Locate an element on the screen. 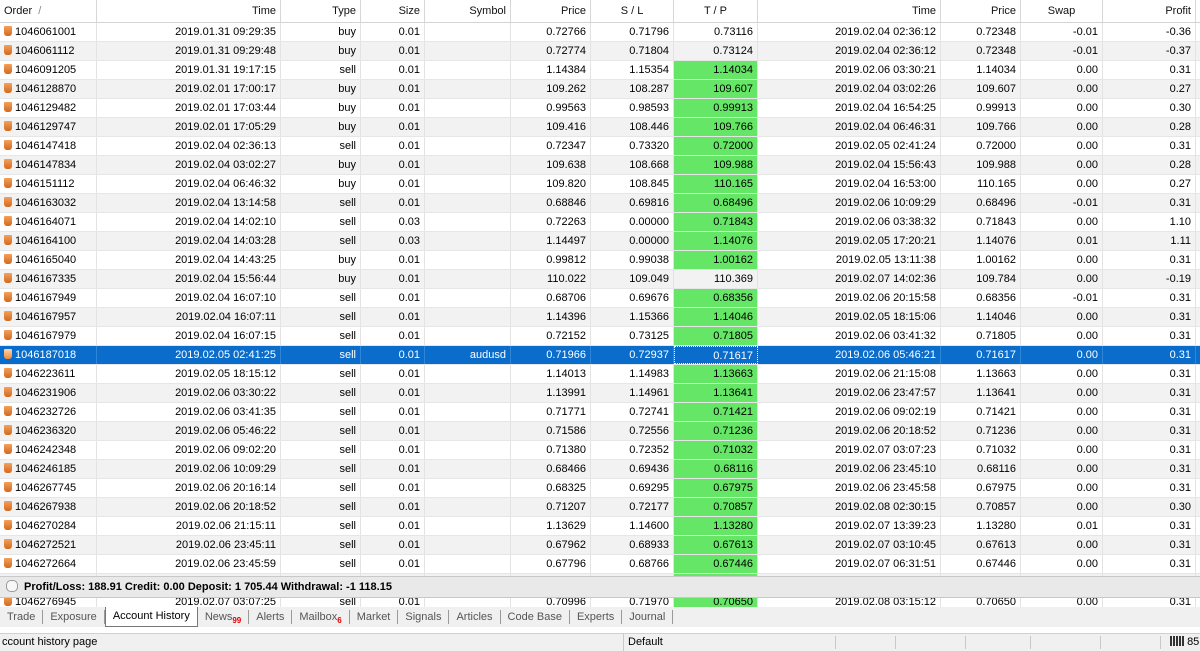  cell-tp: 0.71032 is located at coordinates (716, 450).